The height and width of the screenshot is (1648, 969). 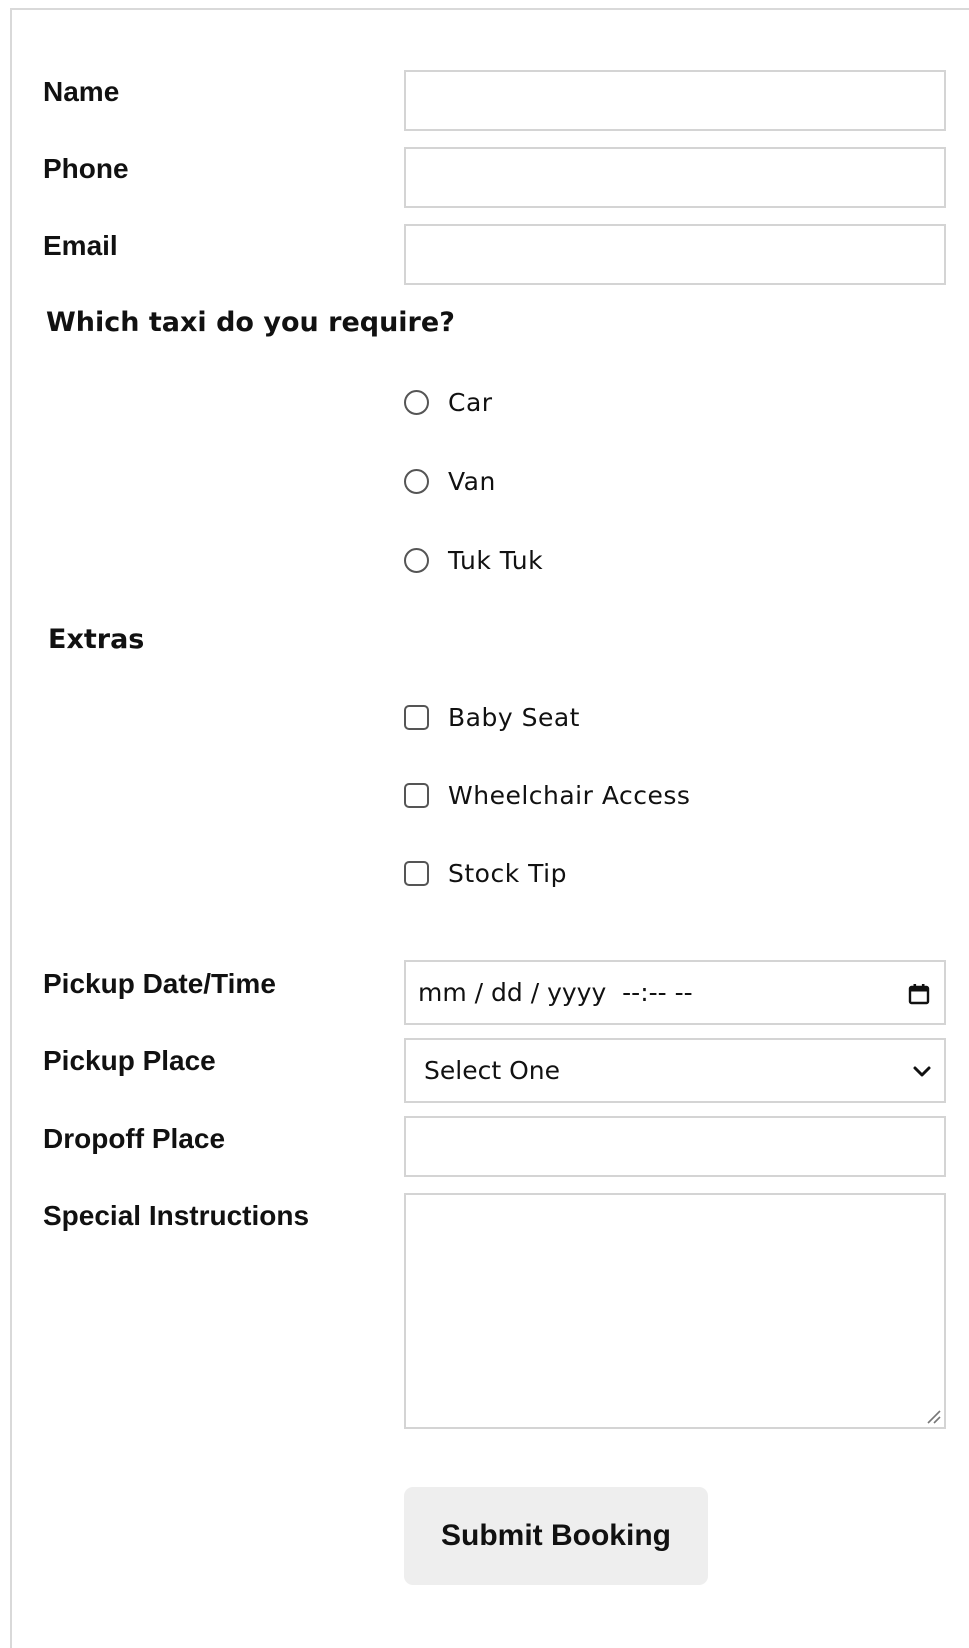 I want to click on wheelchair-access-label: Wheelchair Access, so click(x=569, y=795).